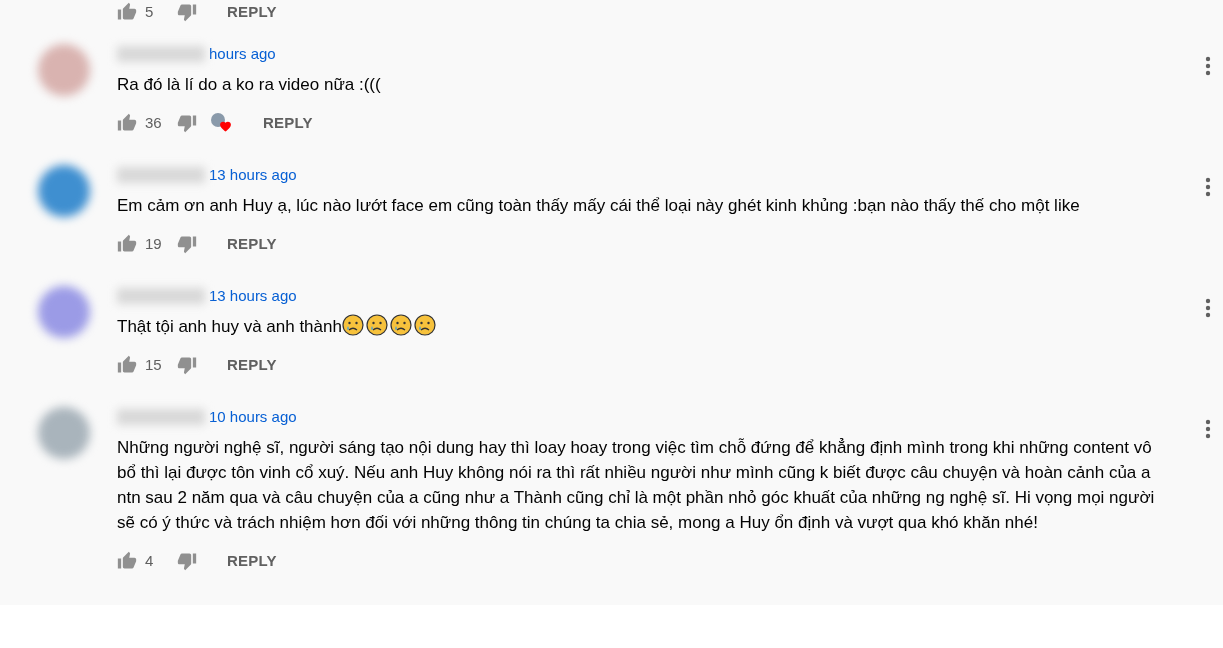  Describe the element at coordinates (242, 54) in the screenshot. I see `comment-time: hours ago` at that location.